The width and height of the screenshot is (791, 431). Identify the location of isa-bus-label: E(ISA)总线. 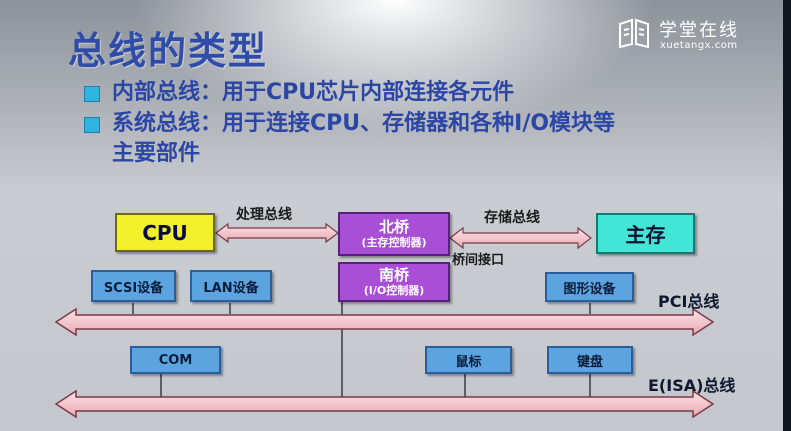
(692, 385).